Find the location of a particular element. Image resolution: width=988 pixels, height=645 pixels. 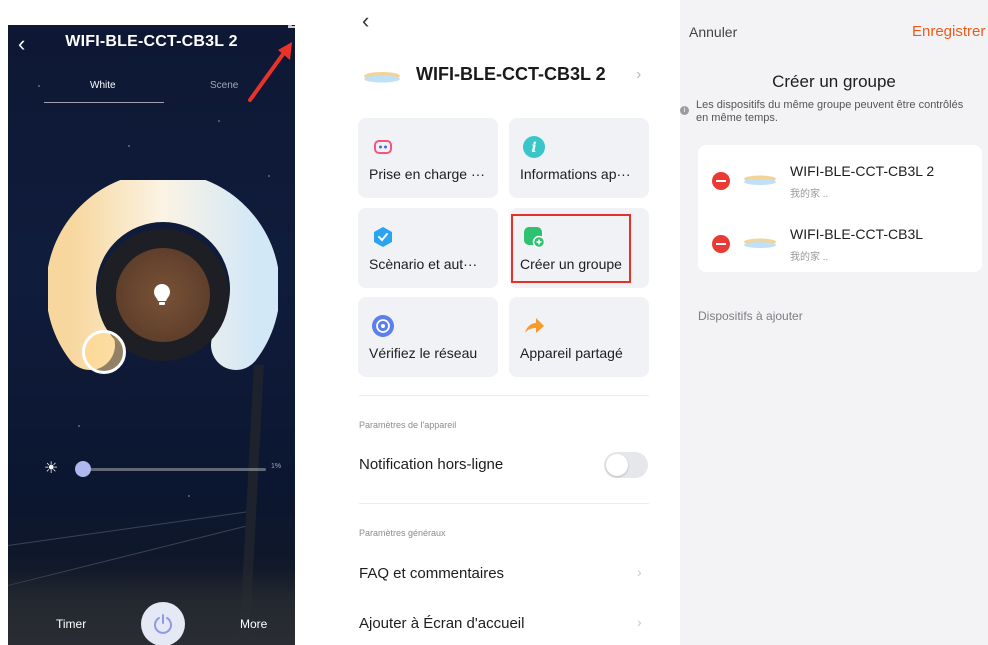

tile-label: Informations ap··· is located at coordinates (575, 174).